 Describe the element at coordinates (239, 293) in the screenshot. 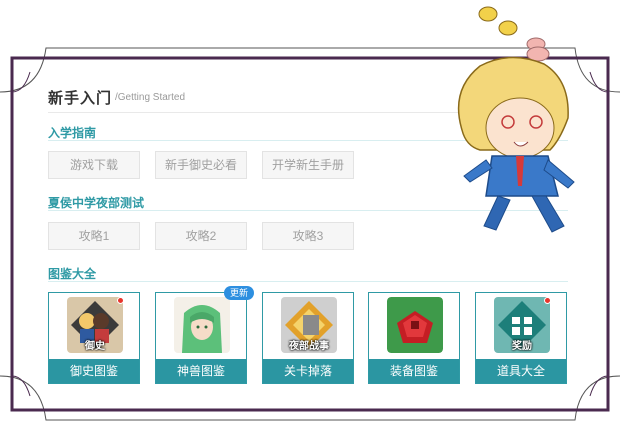

I see `update-badge: 更新` at that location.